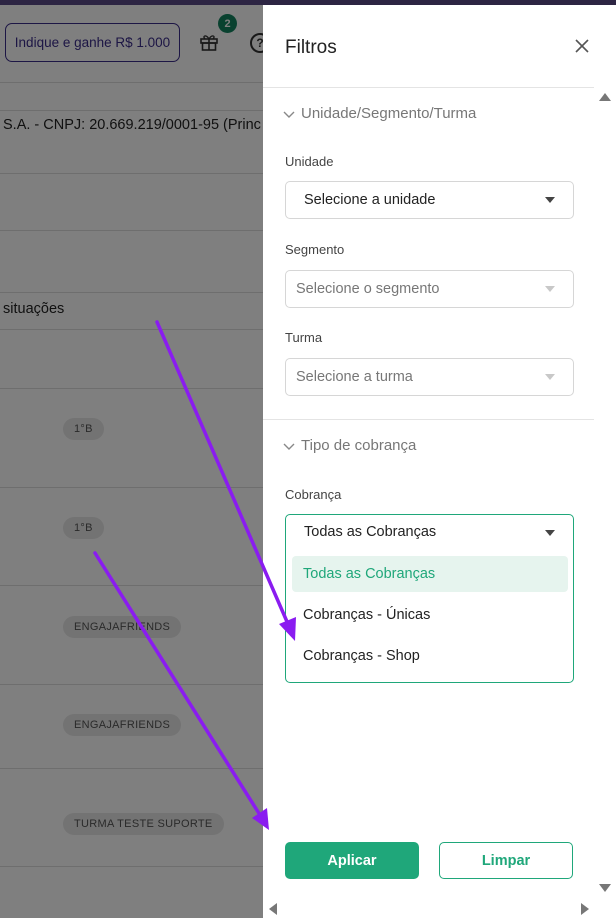  Describe the element at coordinates (429, 377) in the screenshot. I see `class-select: Selecione a turma` at that location.